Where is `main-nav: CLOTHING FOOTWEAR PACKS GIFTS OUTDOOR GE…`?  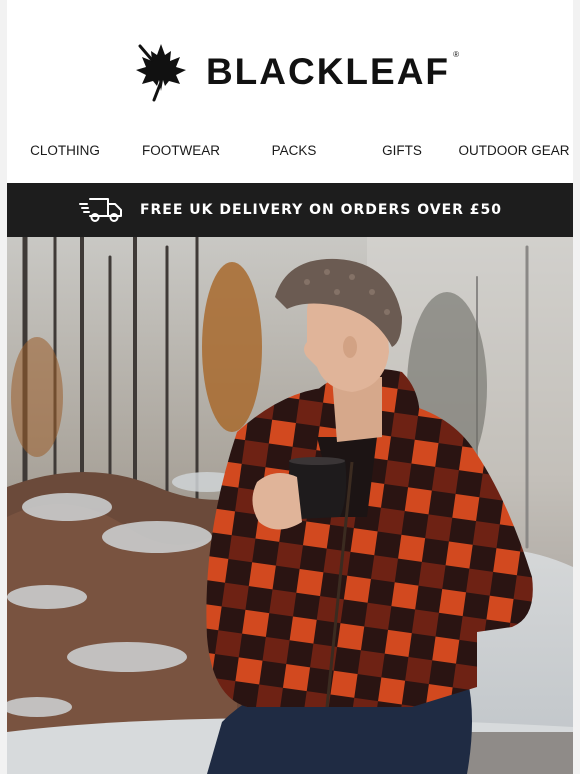
main-nav: CLOTHING FOOTWEAR PACKS GIFTS OUTDOOR GE… is located at coordinates (290, 150).